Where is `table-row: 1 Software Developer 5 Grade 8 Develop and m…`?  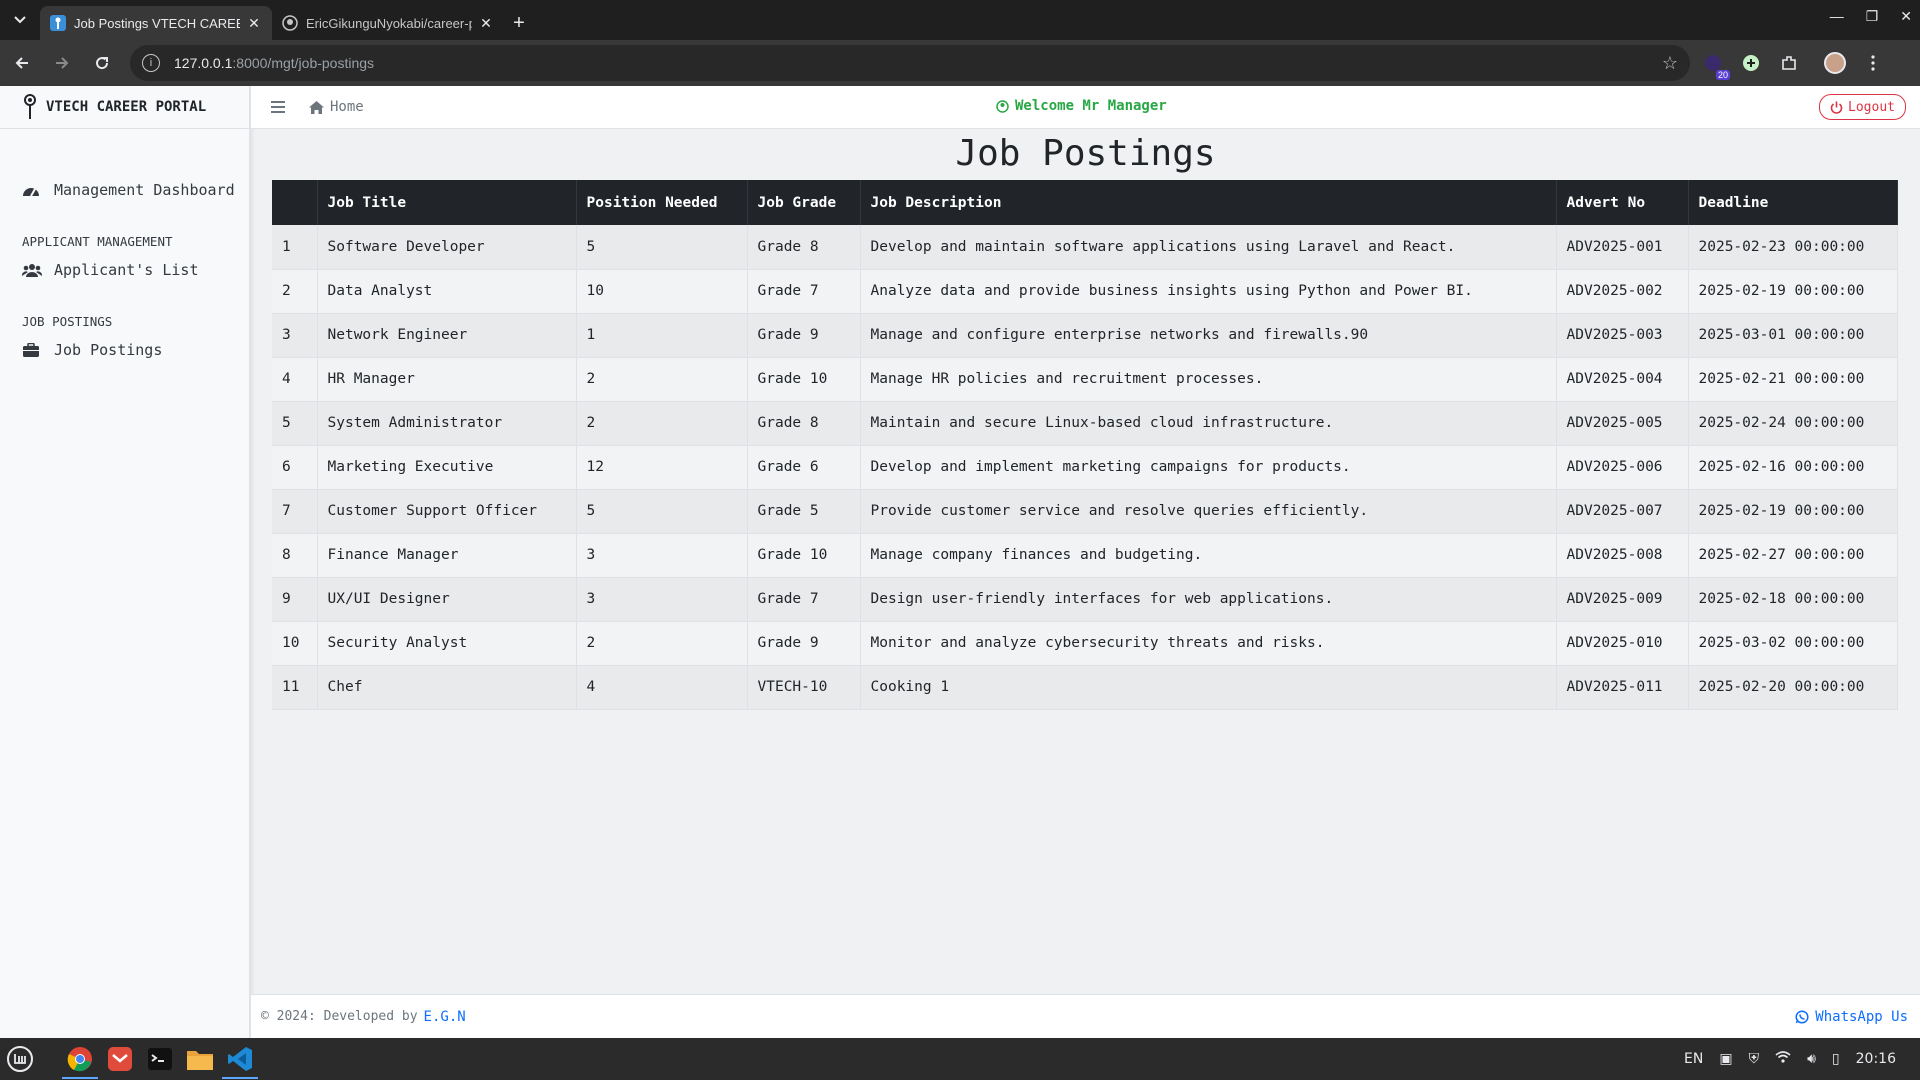
table-row: 1 Software Developer 5 Grade 8 Develop and m… is located at coordinates (1085, 247).